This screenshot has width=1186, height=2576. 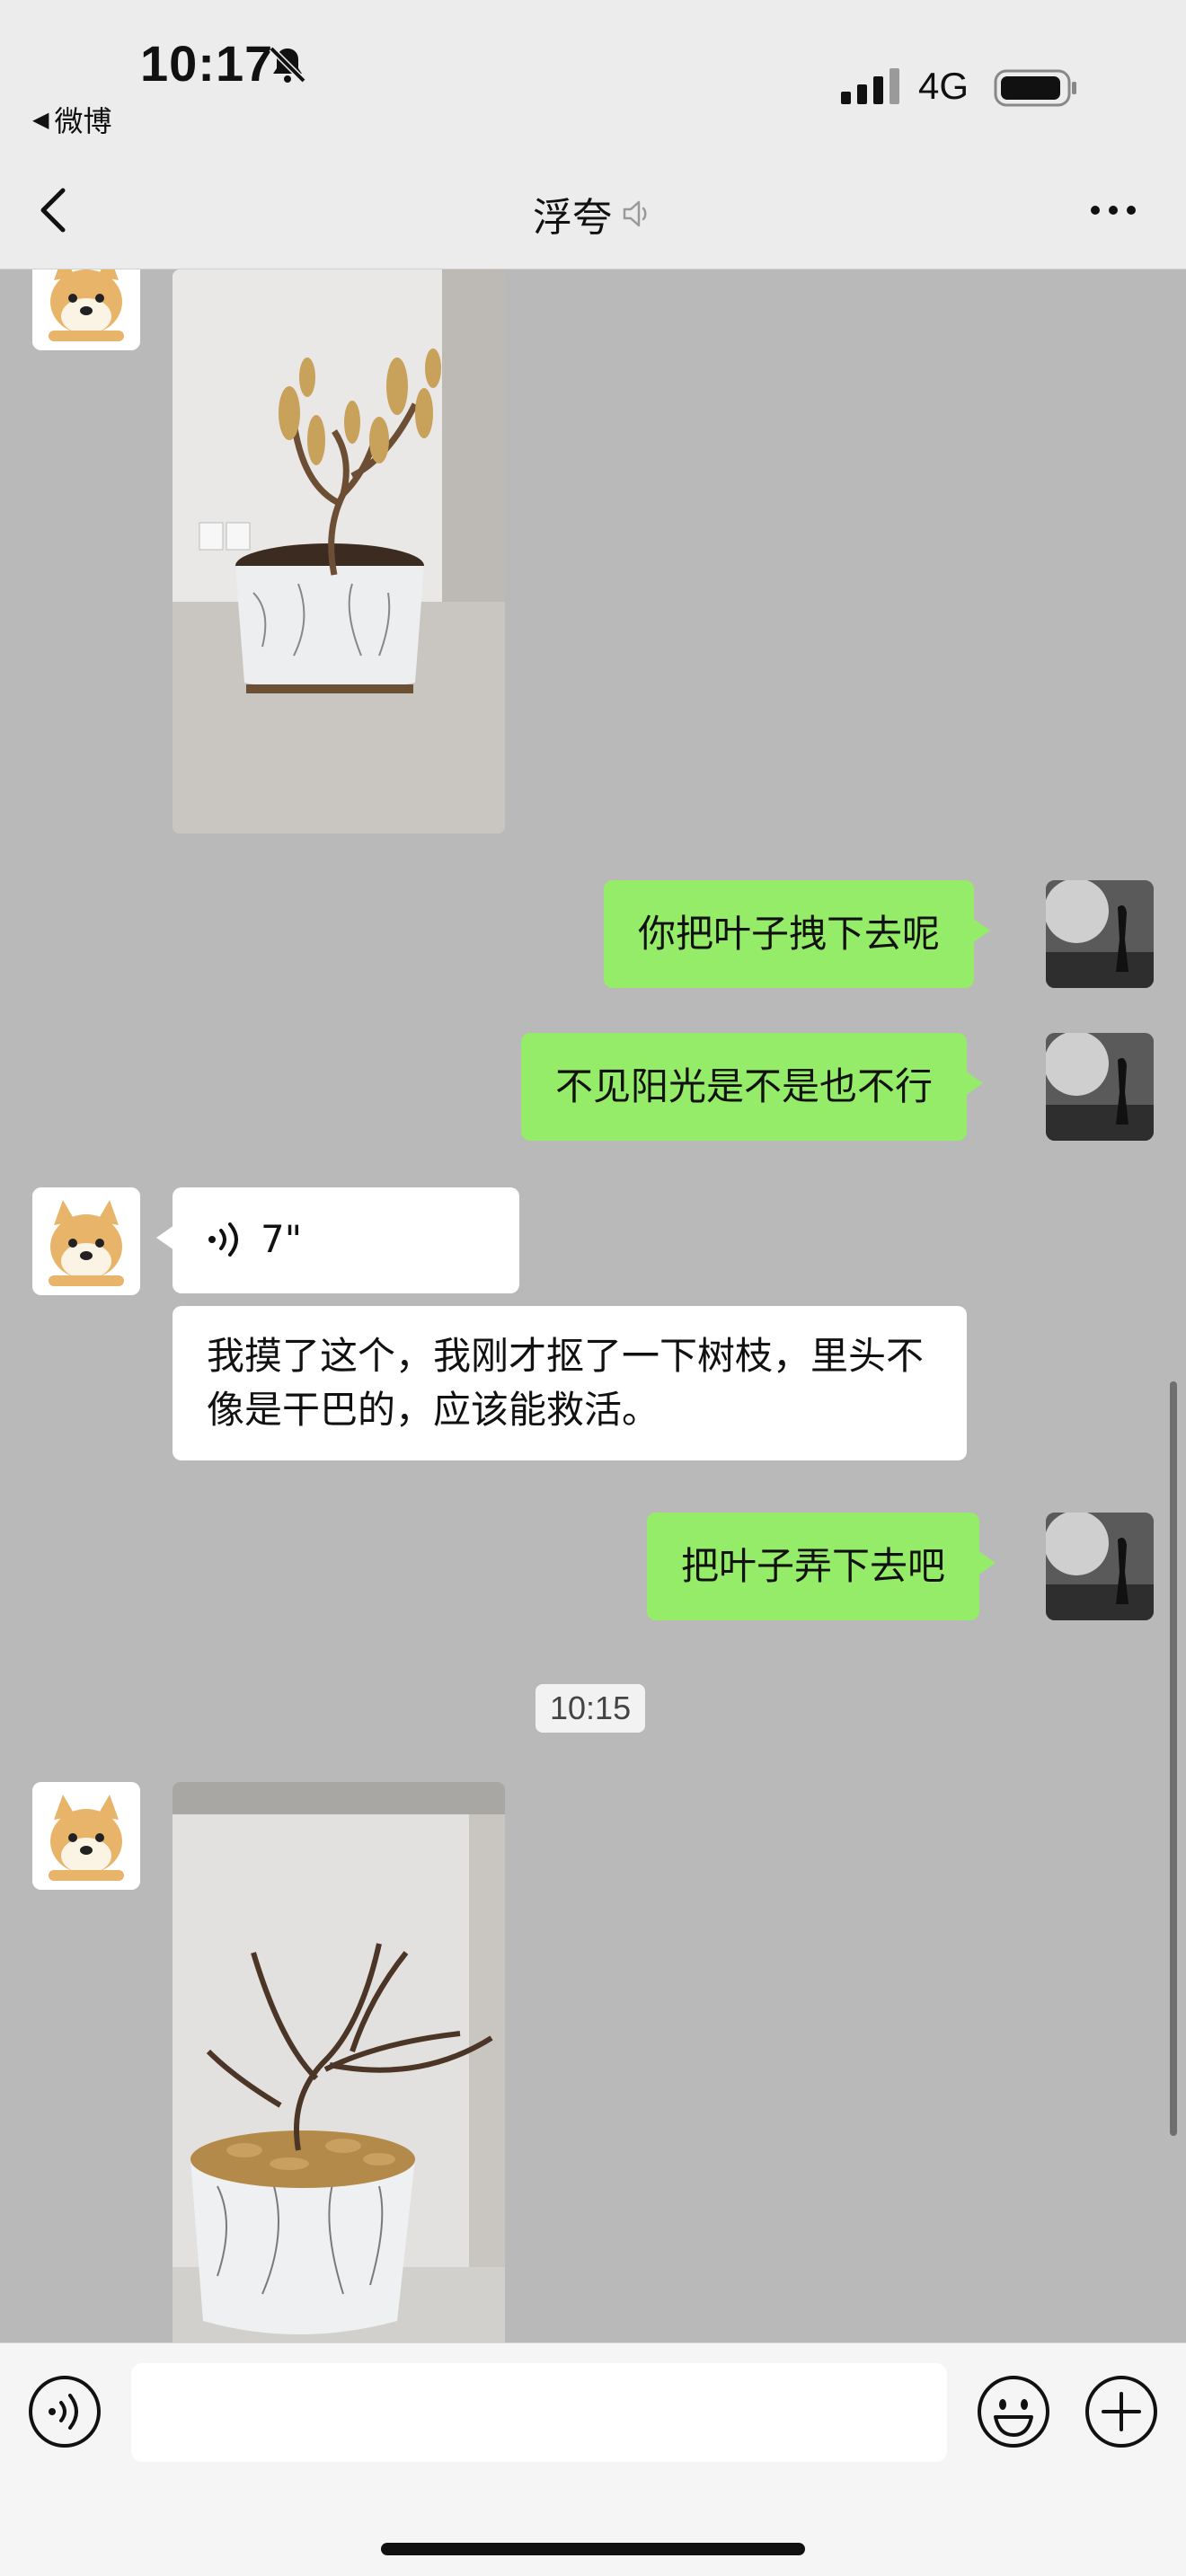 What do you see at coordinates (566, 1383) in the screenshot?
I see `message-text: 我摸了这个，我刚才抠了一下树枝，里头不像是干巴的，应该能救活。` at bounding box center [566, 1383].